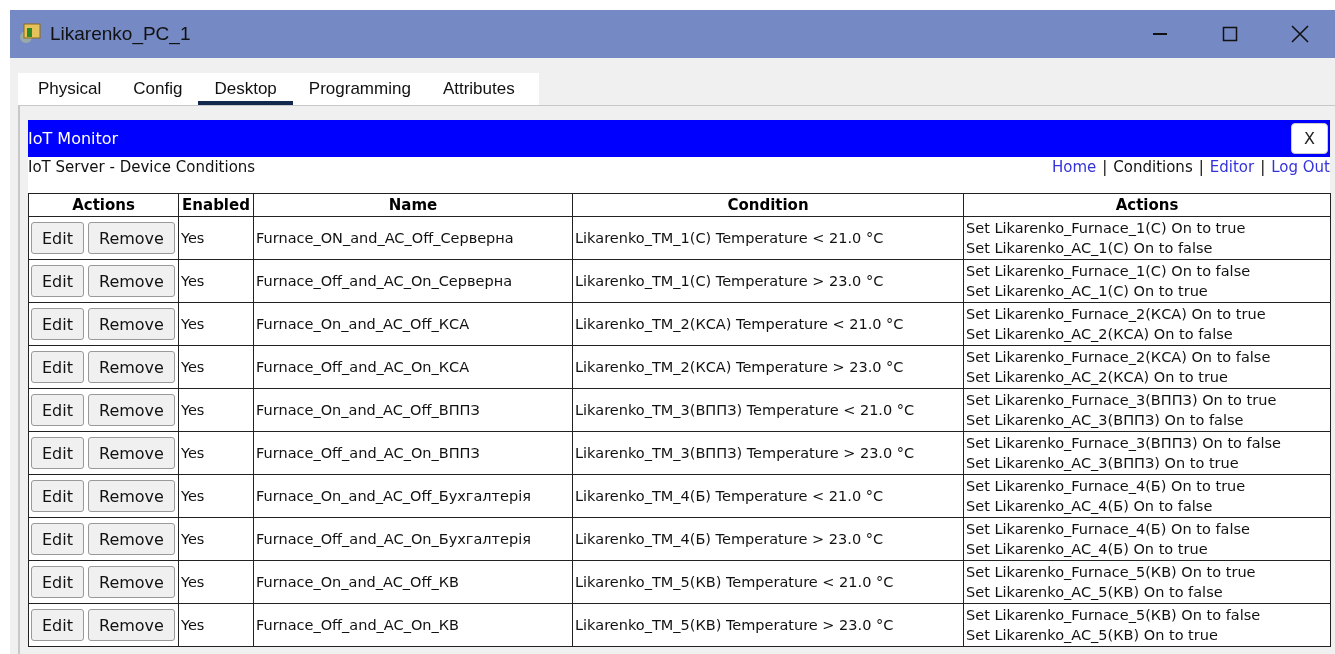  I want to click on table-cell: Likarenko_TM_2(КСА) Temperature < 21.0 °C, so click(768, 324).